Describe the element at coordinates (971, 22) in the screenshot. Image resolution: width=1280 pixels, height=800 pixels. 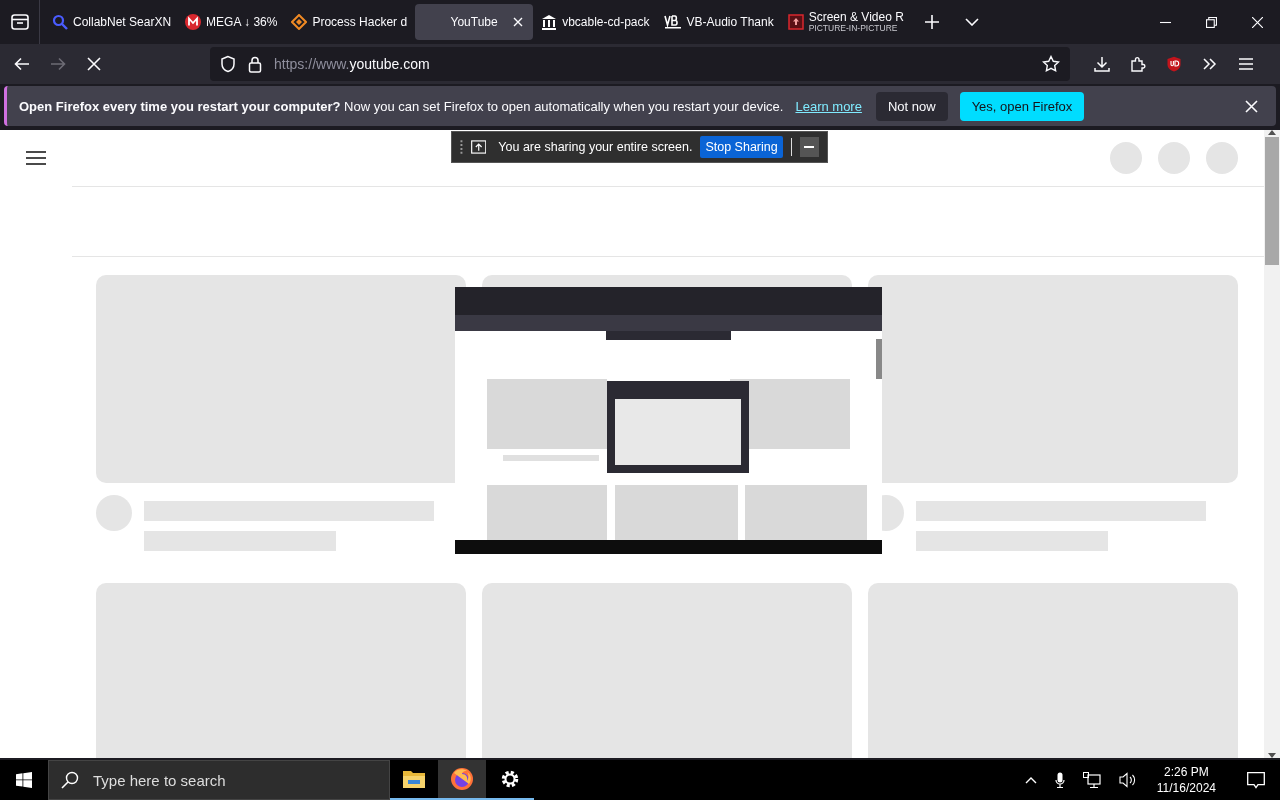
I see `chevron-down-icon` at that location.